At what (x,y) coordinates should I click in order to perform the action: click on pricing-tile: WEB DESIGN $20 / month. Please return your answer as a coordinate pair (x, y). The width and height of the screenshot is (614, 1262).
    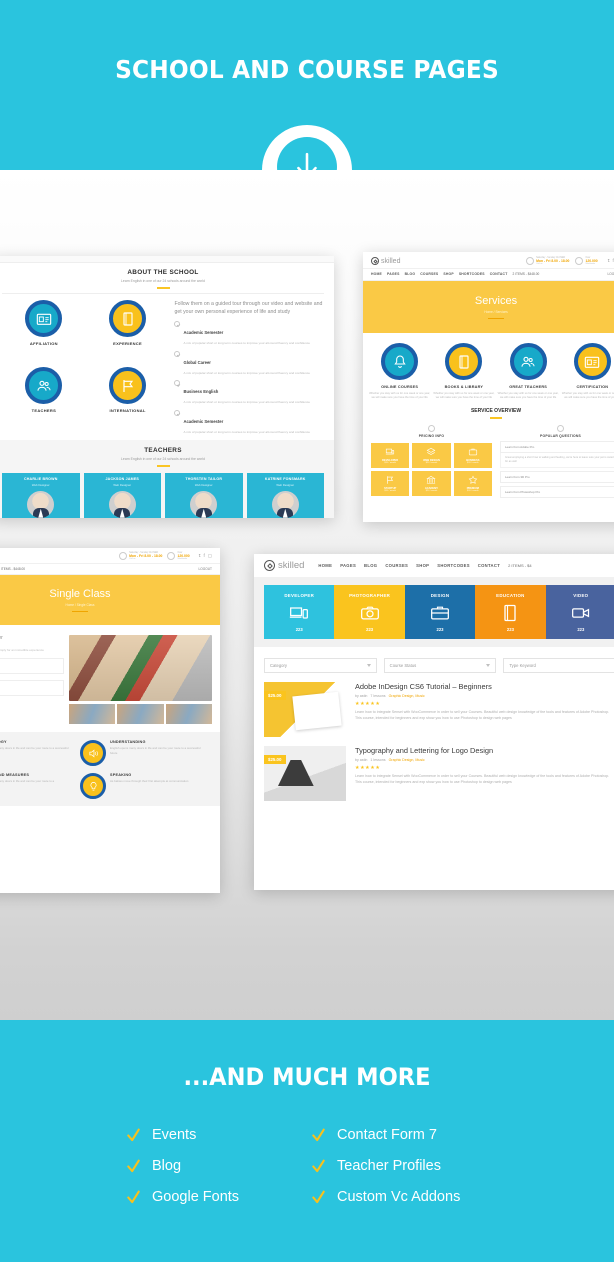
    Looking at the image, I should click on (431, 455).